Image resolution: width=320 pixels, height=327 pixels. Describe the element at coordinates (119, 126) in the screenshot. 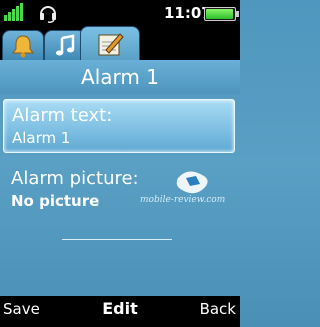

I see `alarm-text-field: Alarm text: Alarm 1` at that location.